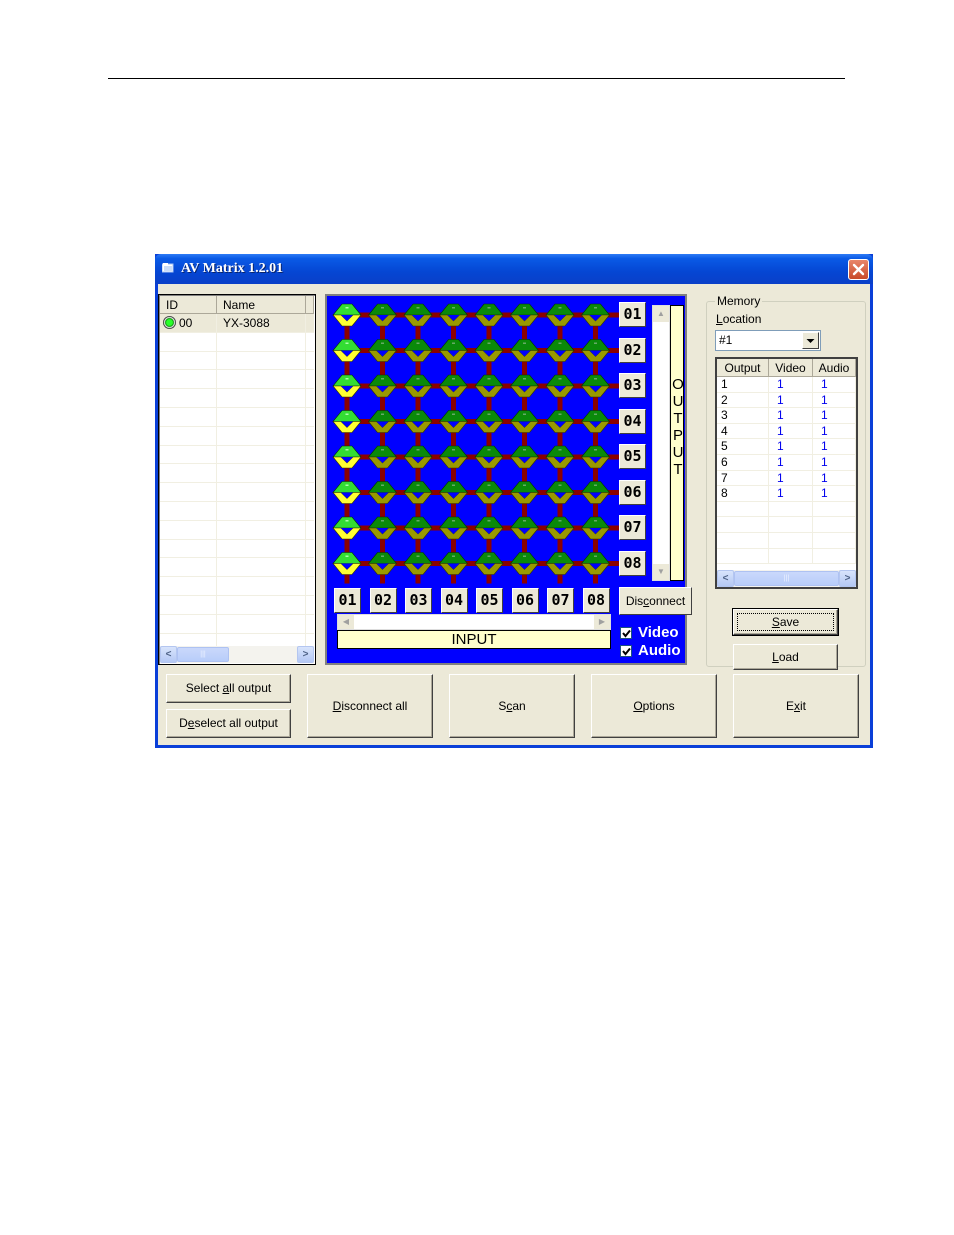  I want to click on column-header-id: ID, so click(188, 305).